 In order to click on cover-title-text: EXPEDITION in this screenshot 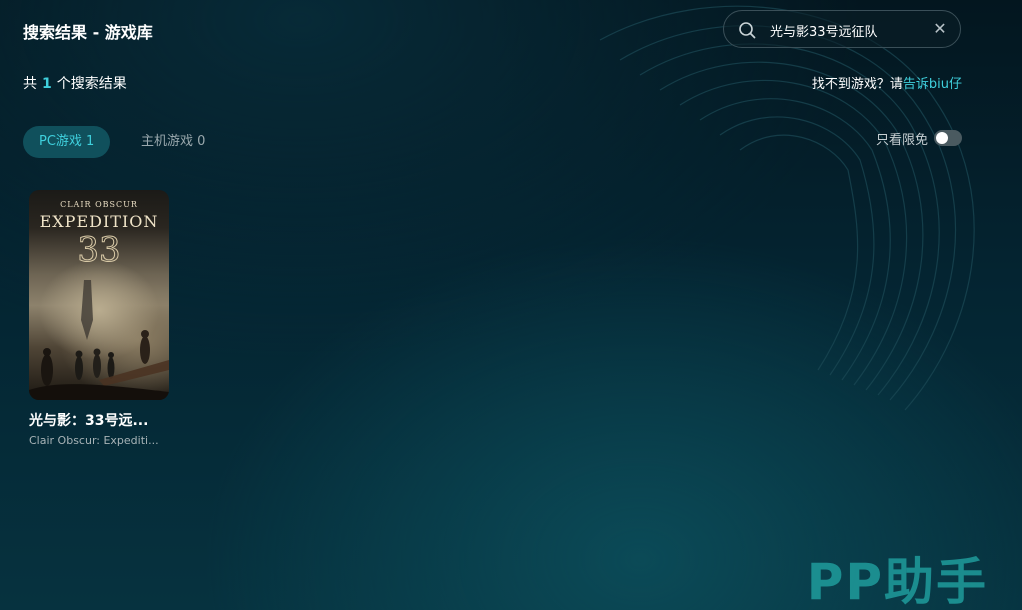, I will do `click(99, 221)`.